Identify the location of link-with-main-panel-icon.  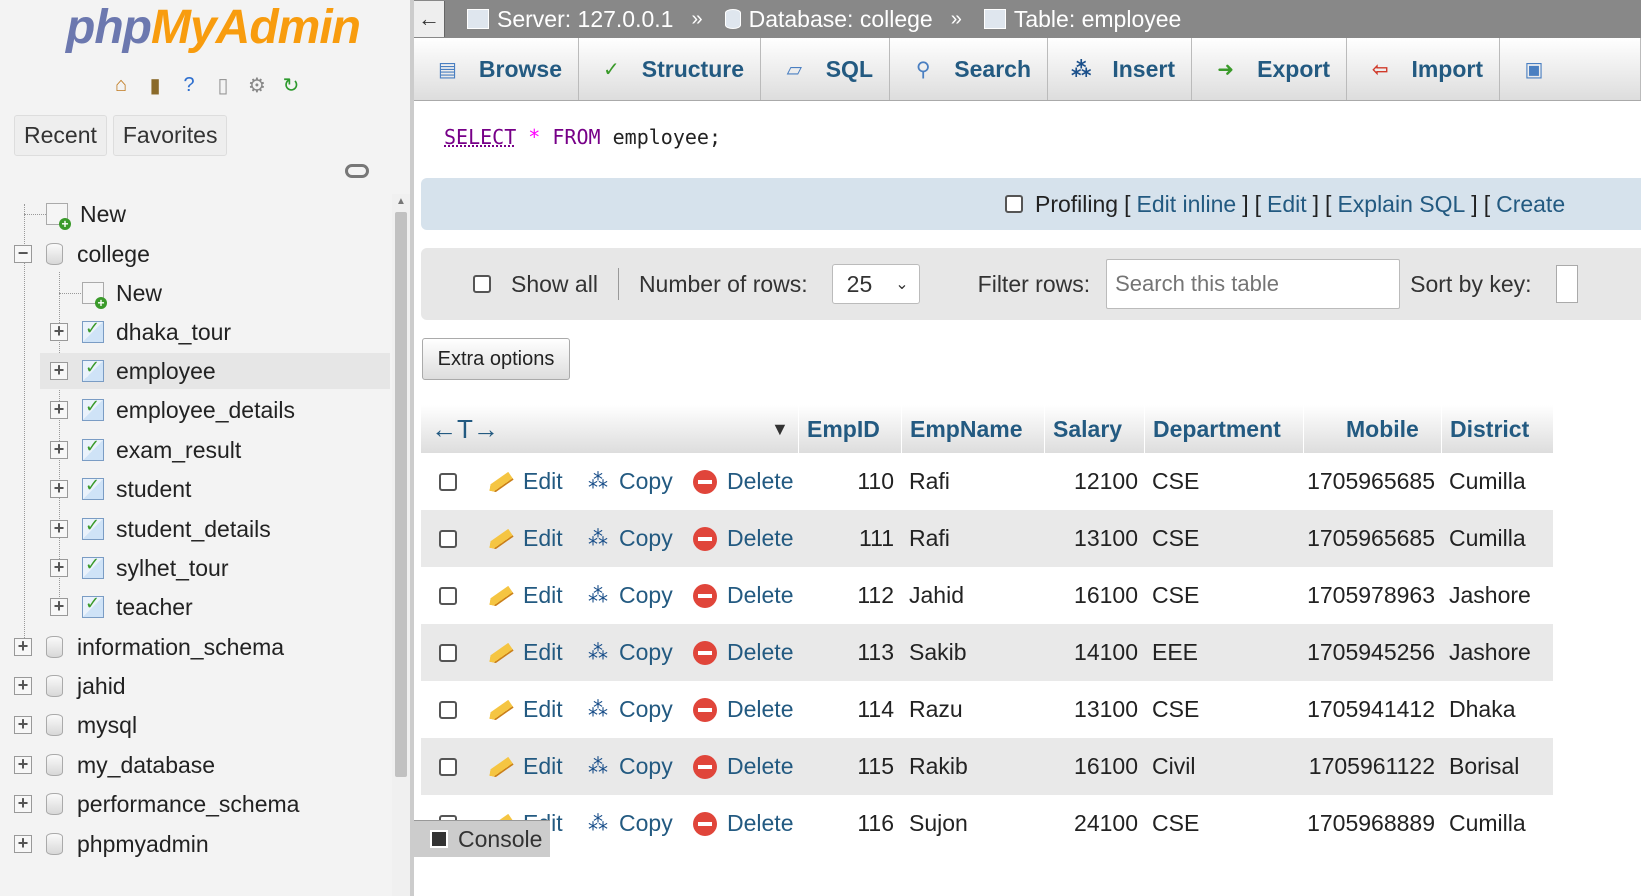
(357, 171).